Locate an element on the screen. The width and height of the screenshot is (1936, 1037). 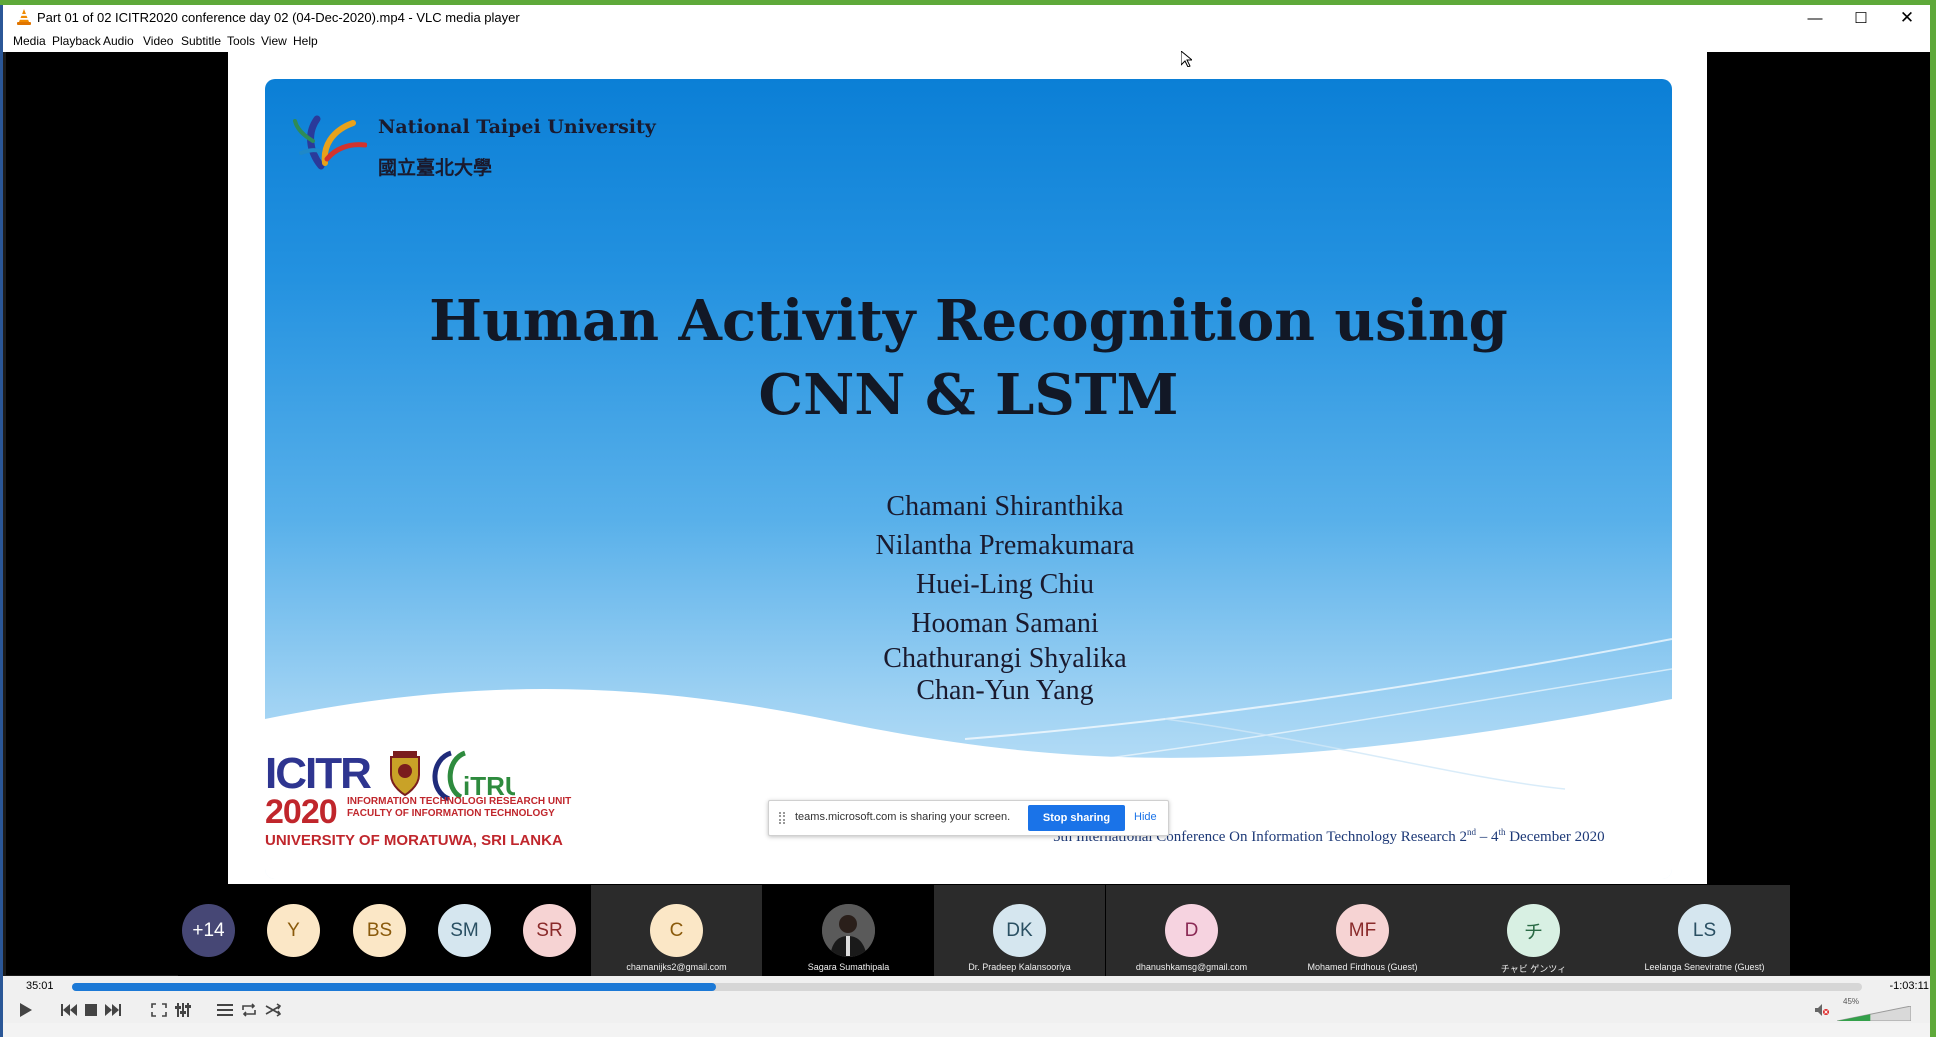
remaining-time: -1:03:11 is located at coordinates (1909, 986).